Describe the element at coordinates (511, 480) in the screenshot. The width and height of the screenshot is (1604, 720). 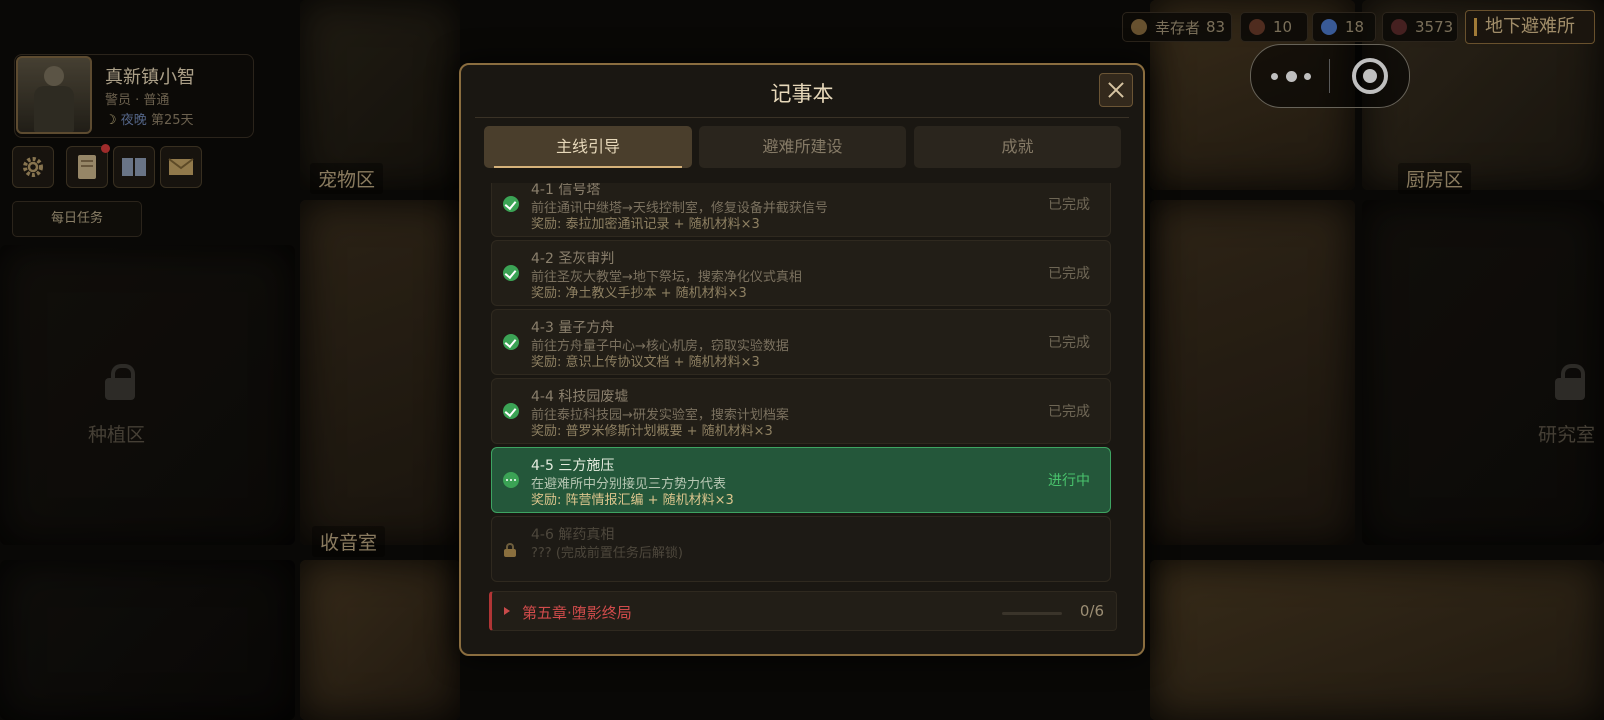
I see `in-progress-icon` at that location.